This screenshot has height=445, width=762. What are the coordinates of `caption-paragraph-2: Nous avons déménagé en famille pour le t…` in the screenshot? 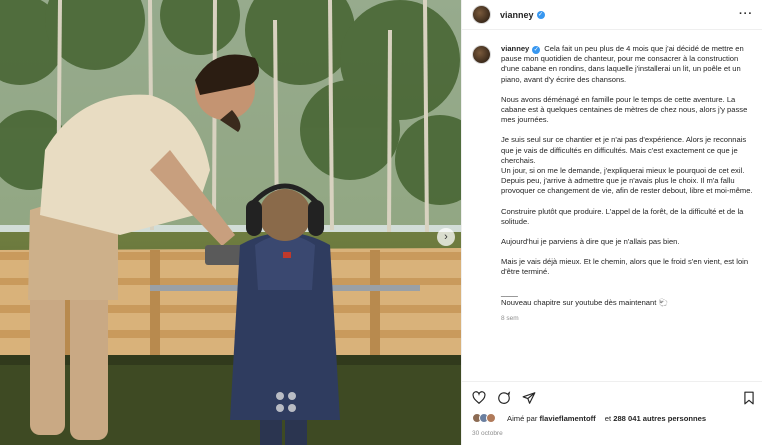 It's located at (624, 109).